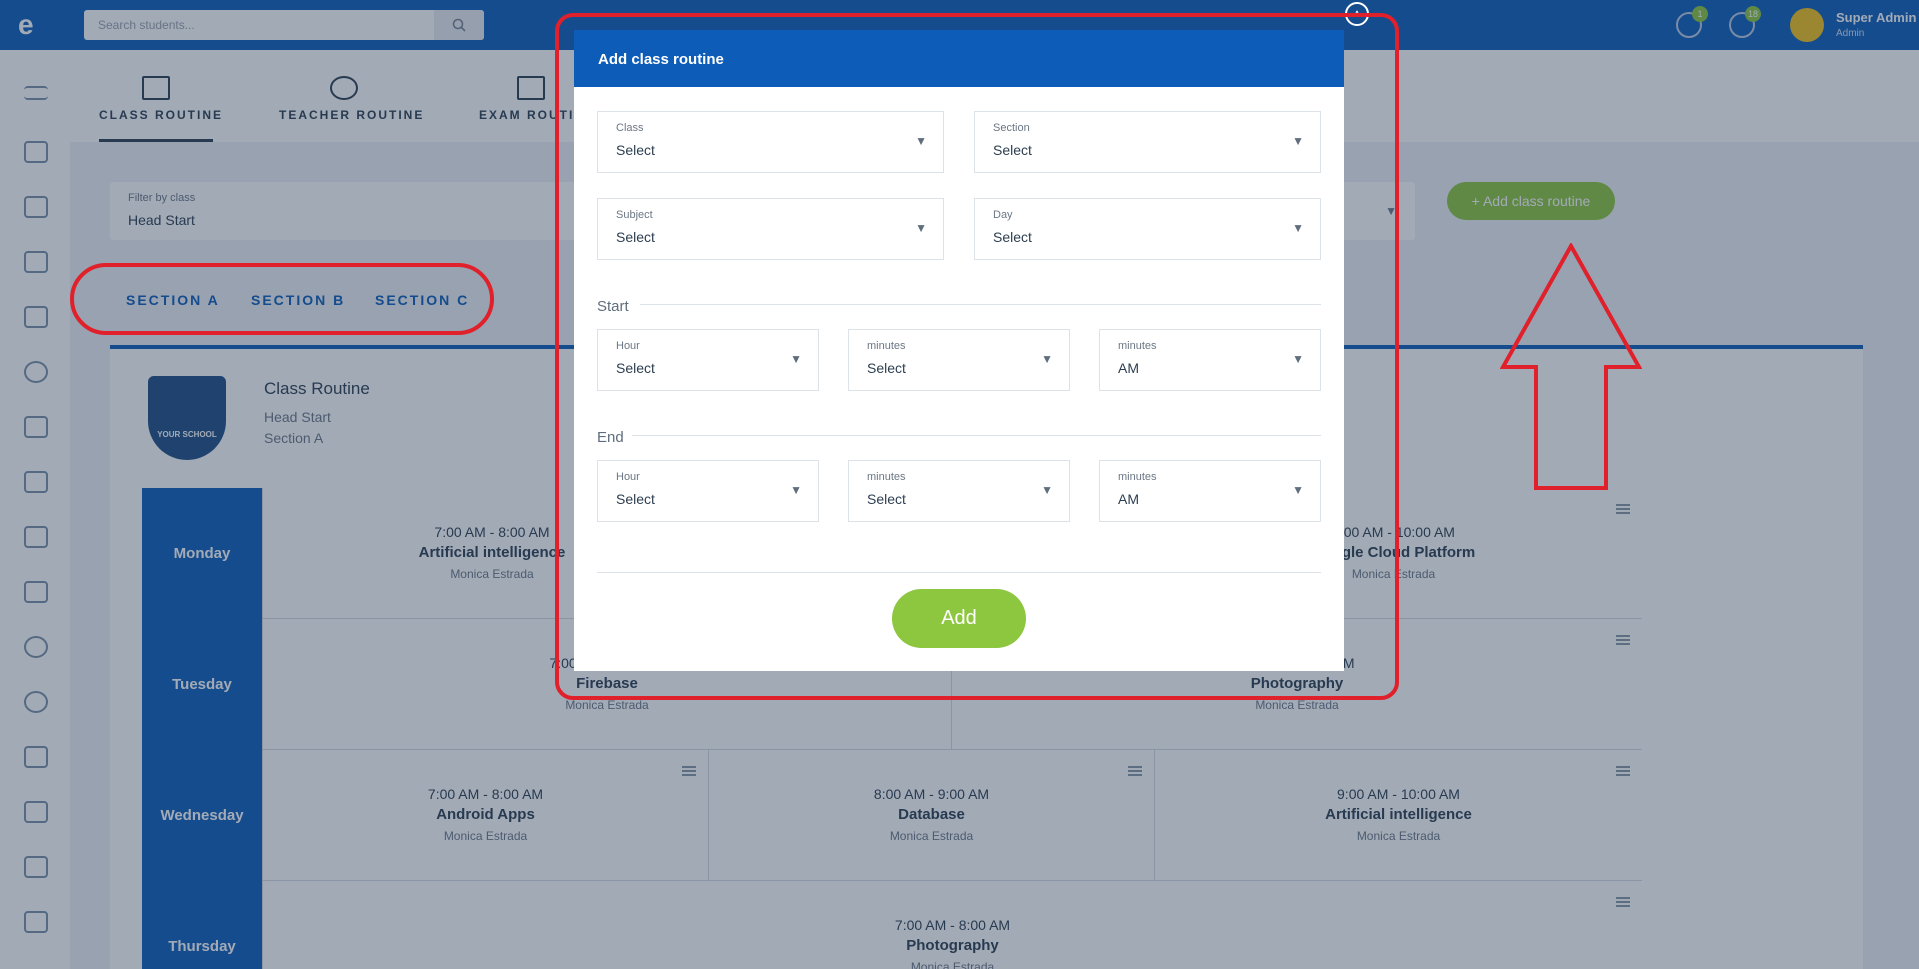 This screenshot has width=1919, height=969. Describe the element at coordinates (1571, 366) in the screenshot. I see `annotation-arrow-up-icon` at that location.